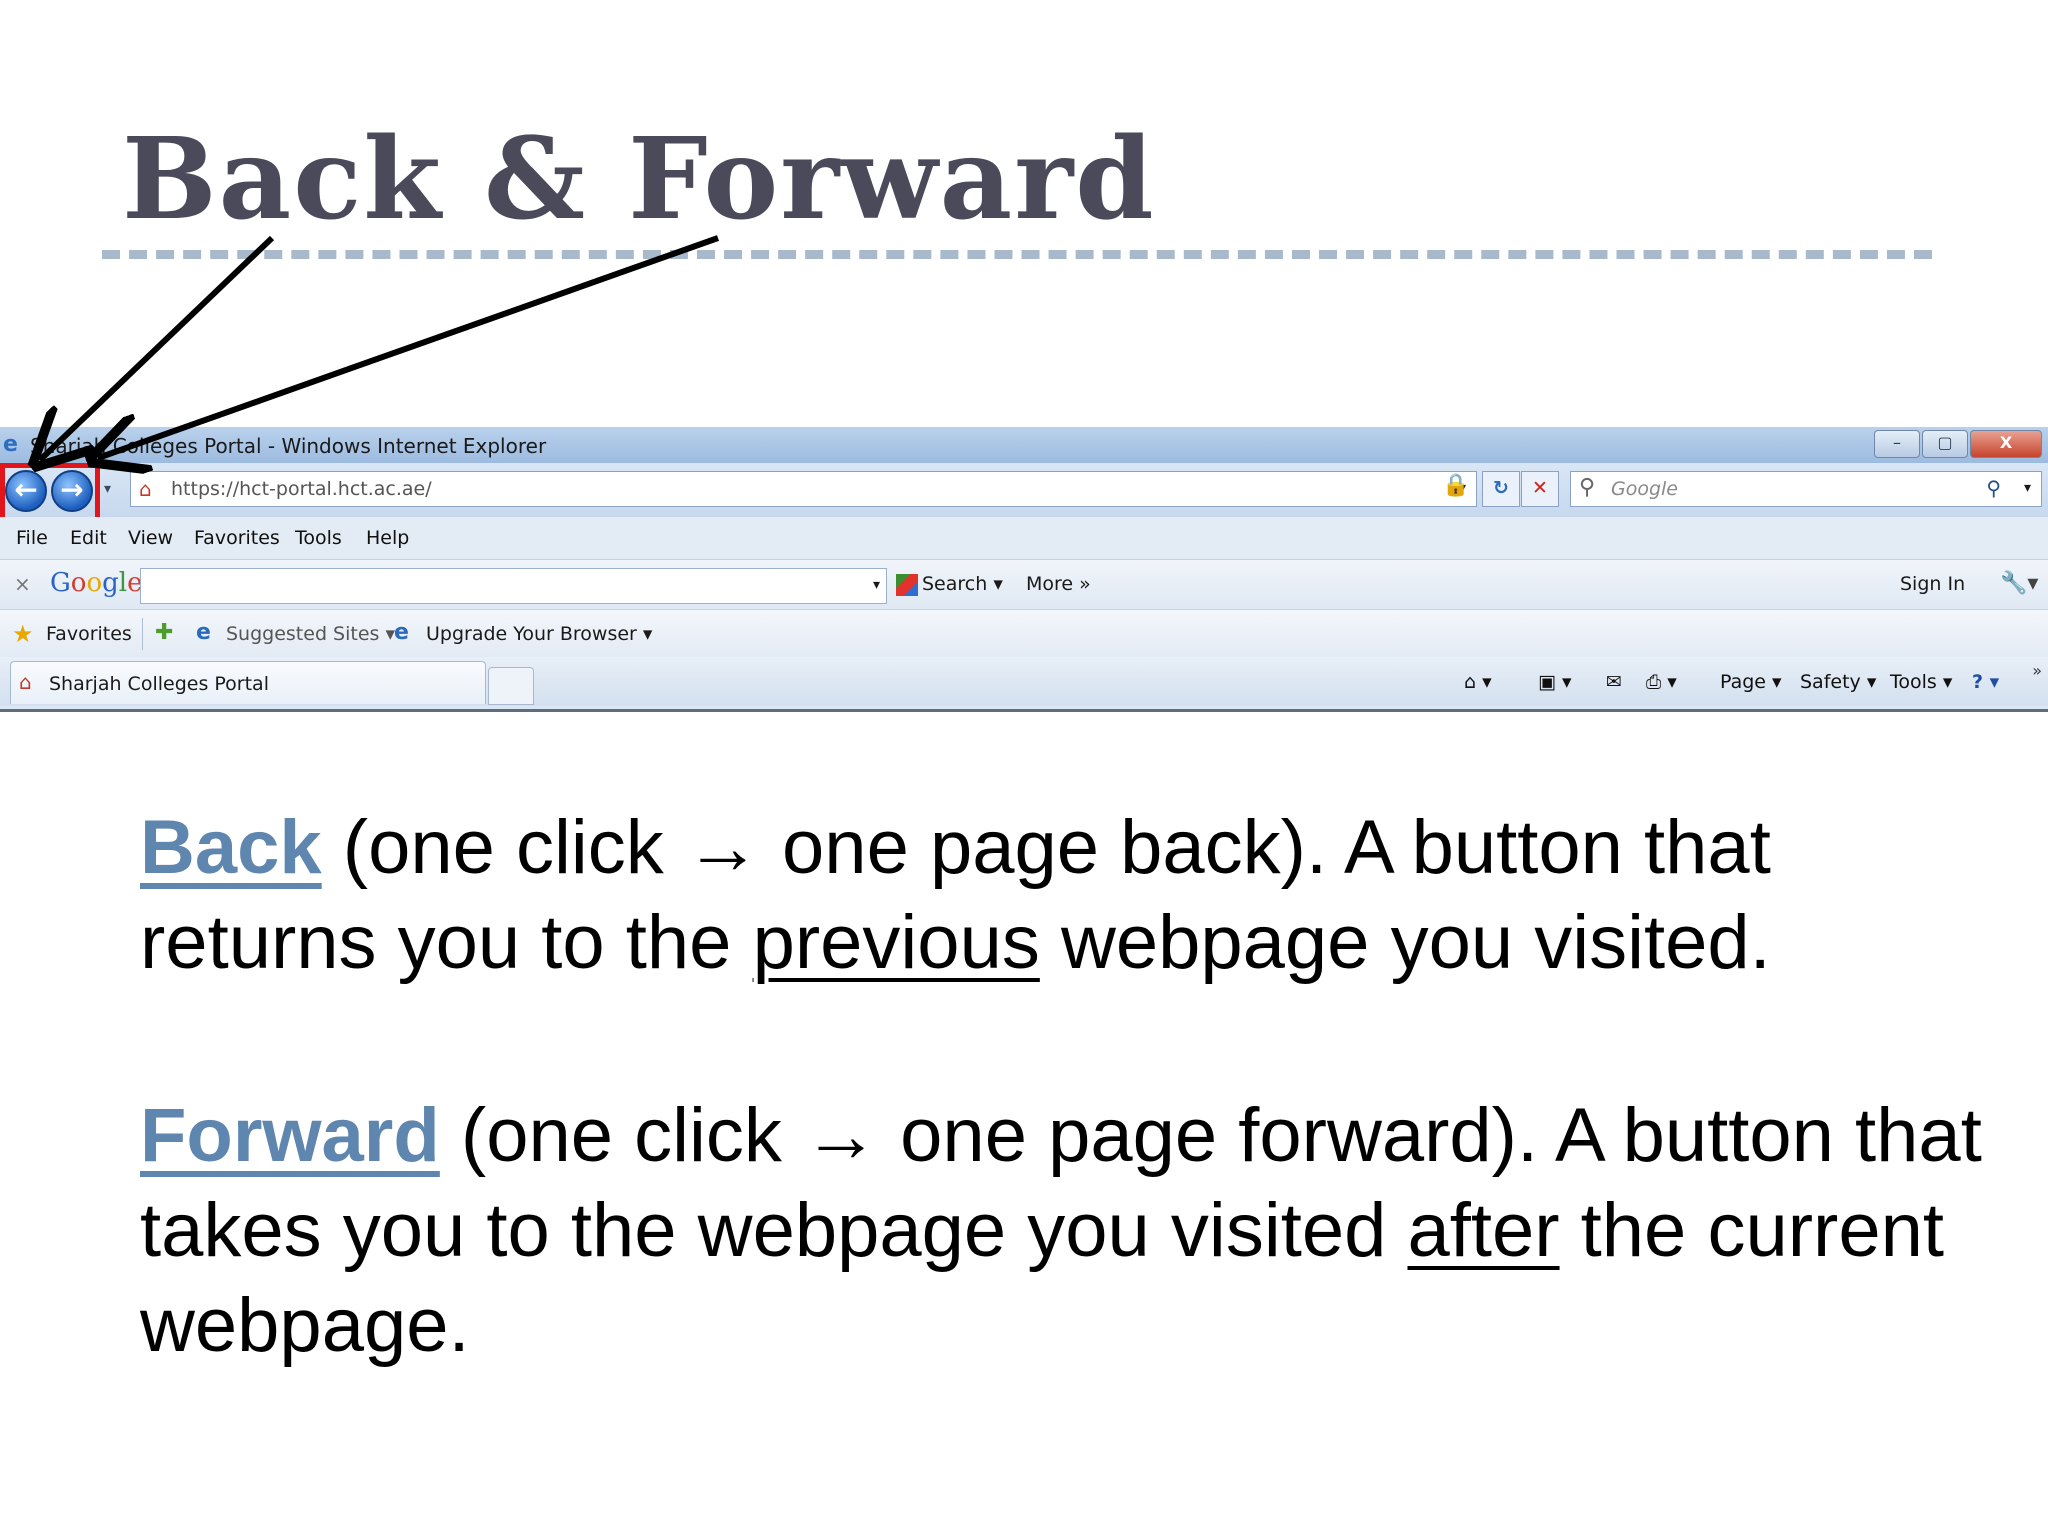 The width and height of the screenshot is (2048, 1536). What do you see at coordinates (387, 538) in the screenshot?
I see `menu-help: Help` at bounding box center [387, 538].